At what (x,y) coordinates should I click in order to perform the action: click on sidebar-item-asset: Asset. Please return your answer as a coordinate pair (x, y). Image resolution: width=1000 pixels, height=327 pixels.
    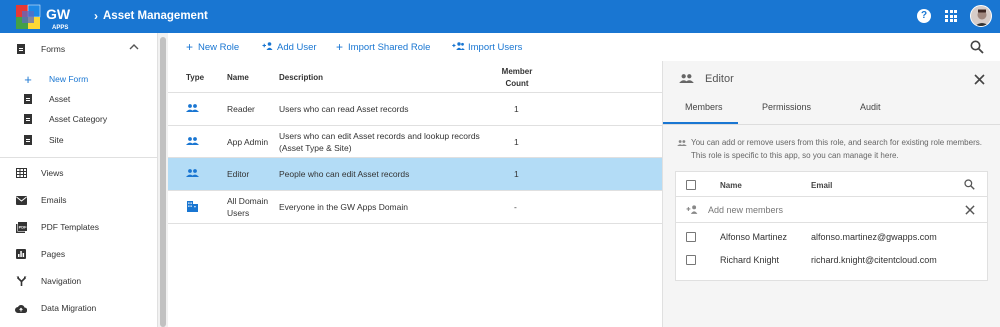
    Looking at the image, I should click on (79, 99).